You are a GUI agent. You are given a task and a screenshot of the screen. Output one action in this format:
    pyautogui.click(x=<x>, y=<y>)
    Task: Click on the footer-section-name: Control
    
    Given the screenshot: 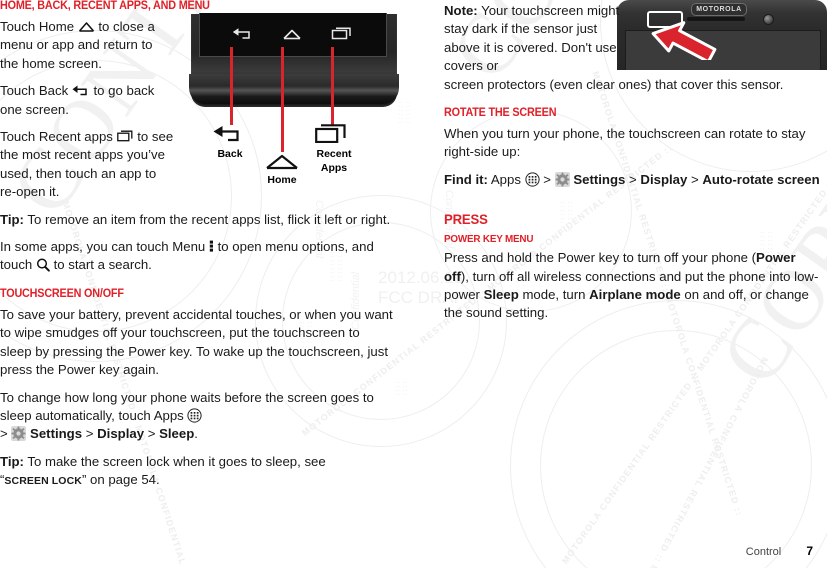 What is the action you would take?
    pyautogui.click(x=763, y=552)
    